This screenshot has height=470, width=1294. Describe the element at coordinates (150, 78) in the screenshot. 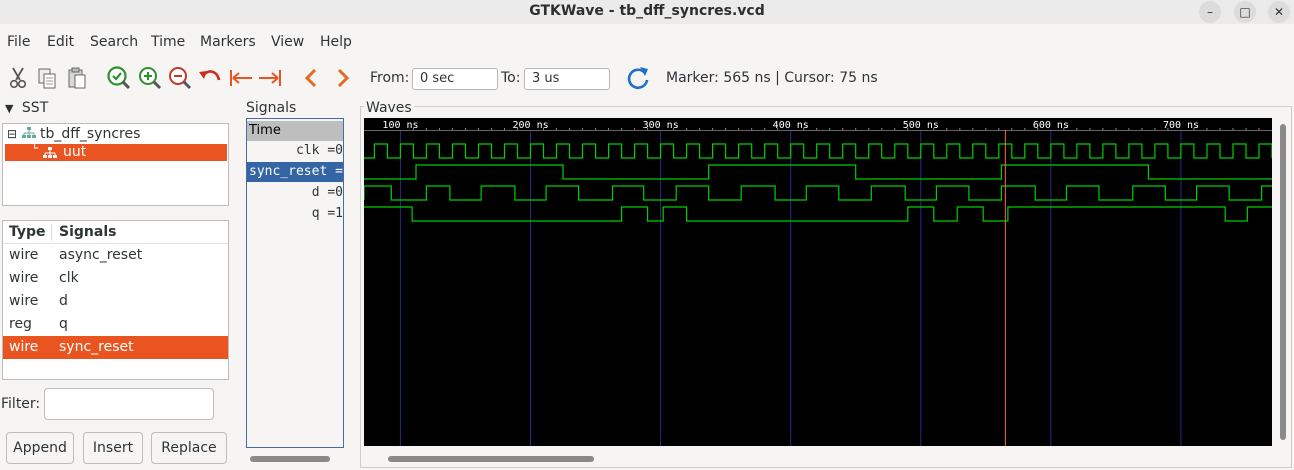

I see `zoom-in-icon` at that location.